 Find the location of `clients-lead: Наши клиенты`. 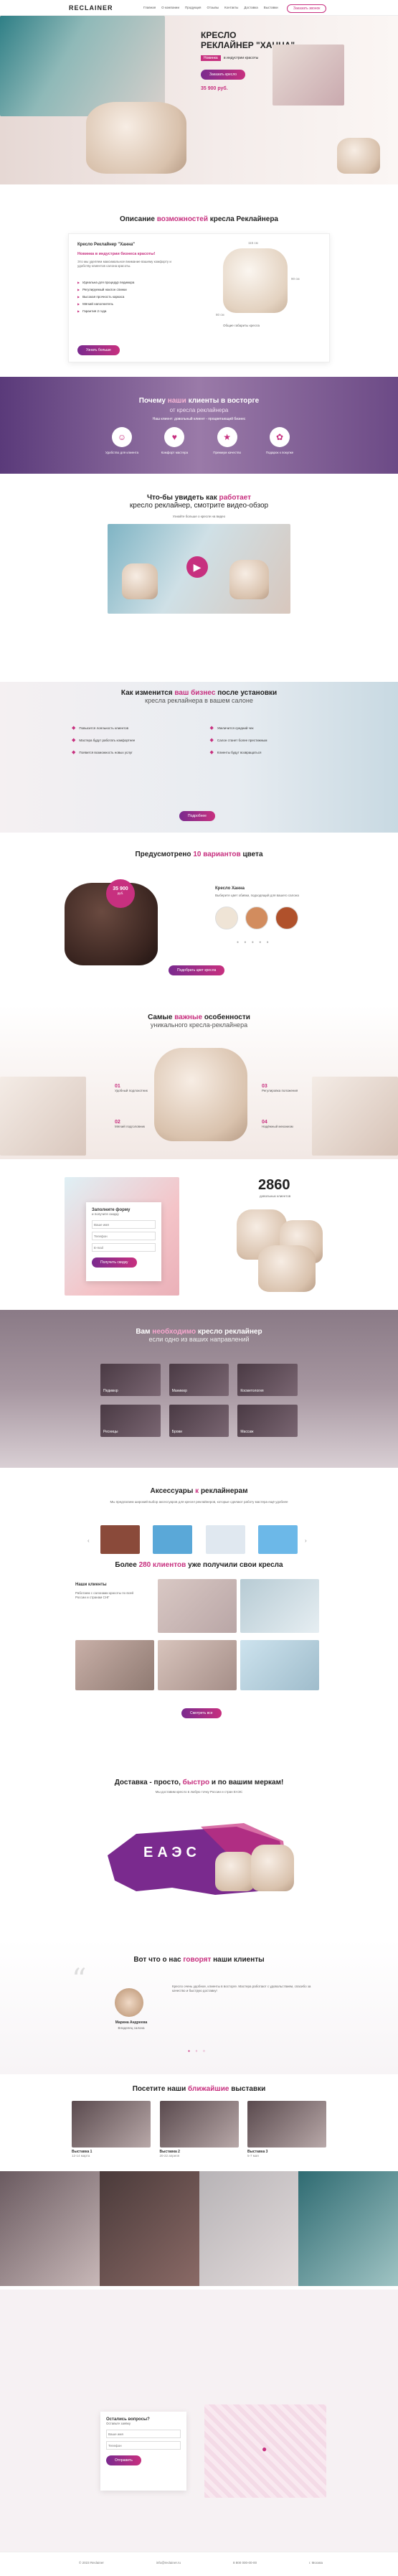

clients-lead: Наши клиенты is located at coordinates (91, 1585).